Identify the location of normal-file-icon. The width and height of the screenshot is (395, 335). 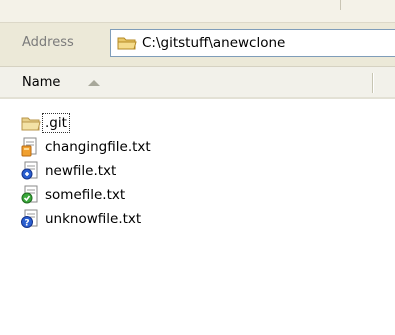
(30, 195).